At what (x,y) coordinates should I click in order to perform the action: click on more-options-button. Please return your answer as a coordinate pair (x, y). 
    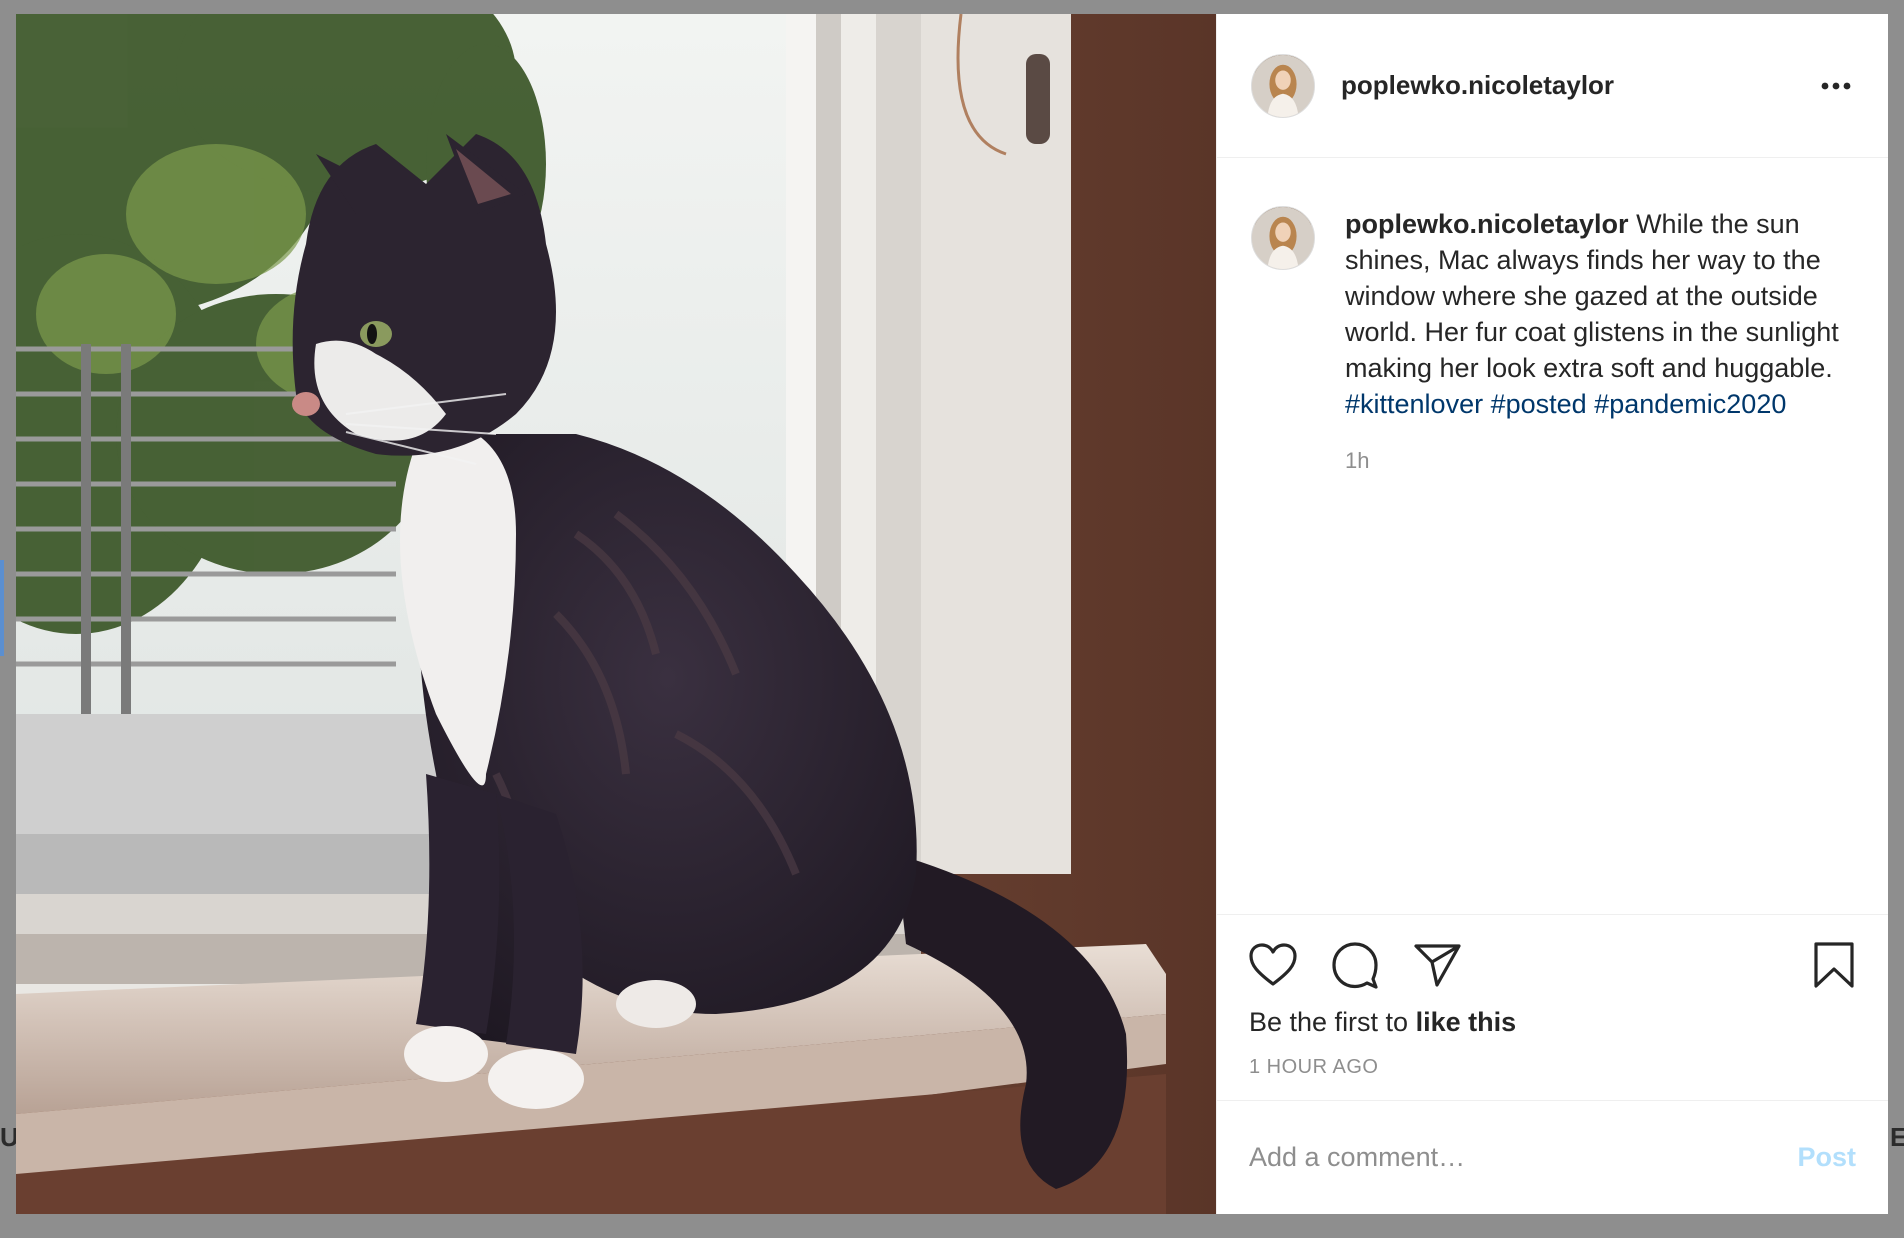
    Looking at the image, I should click on (1836, 86).